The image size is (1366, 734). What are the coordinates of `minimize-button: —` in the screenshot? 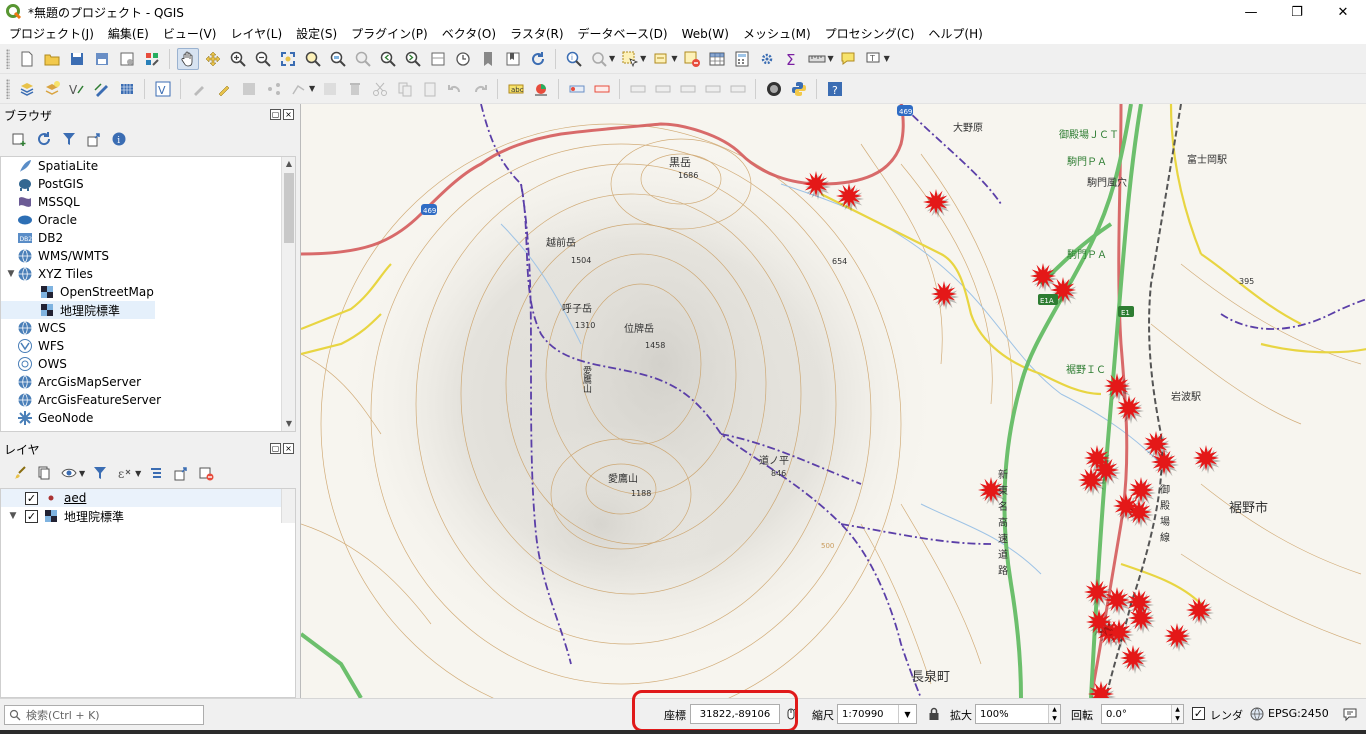 It's located at (1251, 12).